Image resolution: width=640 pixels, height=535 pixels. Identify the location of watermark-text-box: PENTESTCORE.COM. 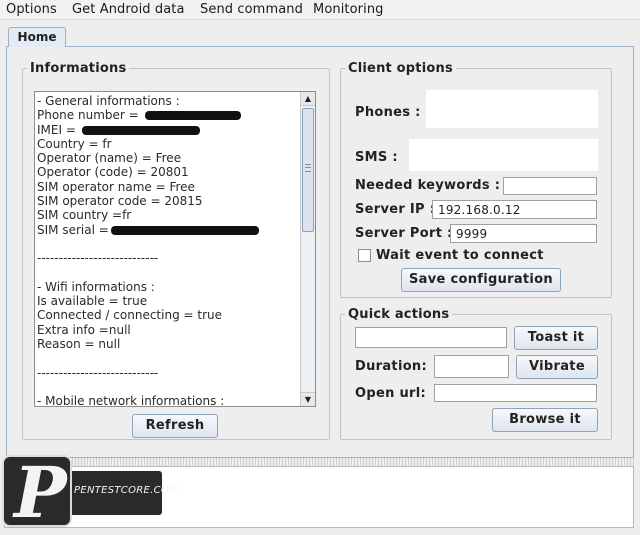
(123, 493).